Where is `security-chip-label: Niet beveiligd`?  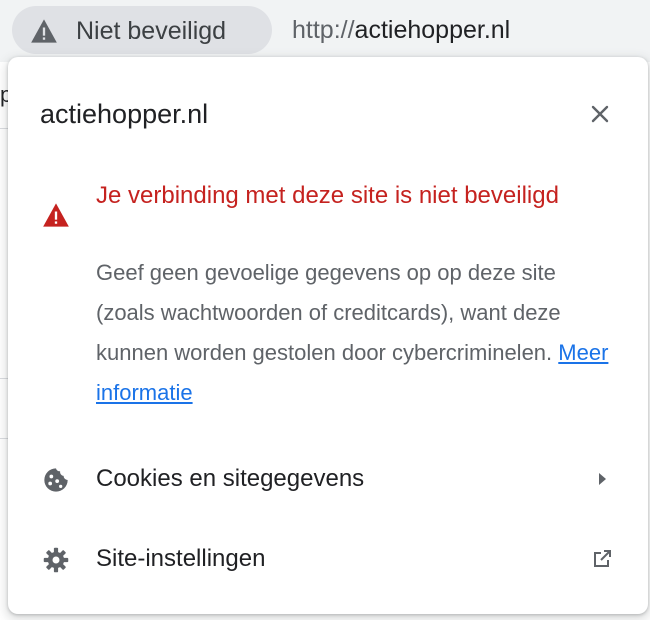
security-chip-label: Niet beveiligd is located at coordinates (151, 31).